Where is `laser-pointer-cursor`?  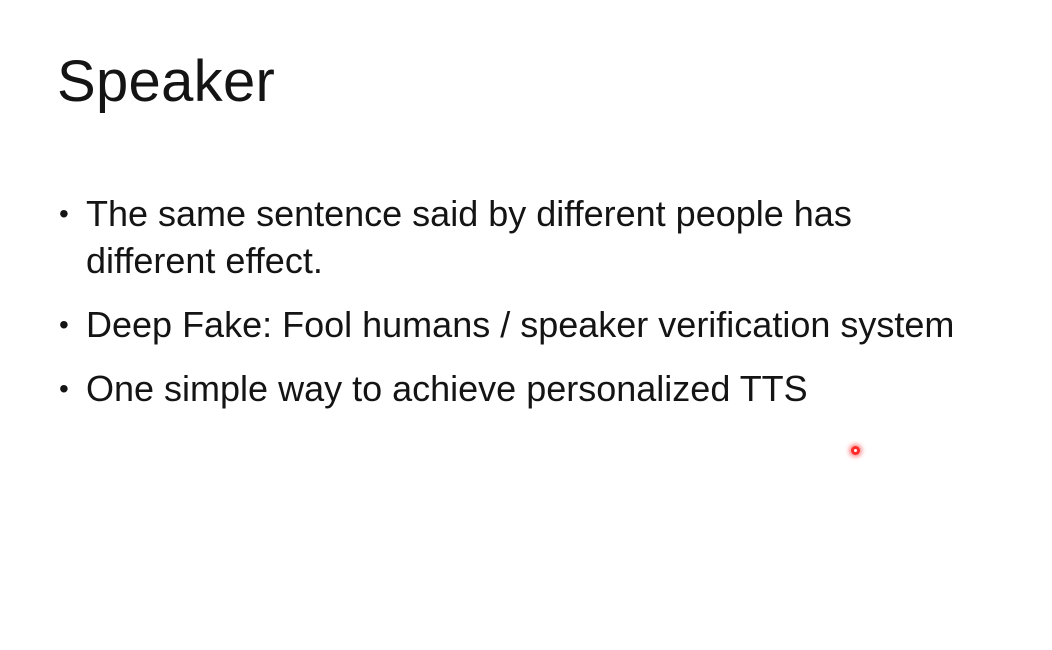
laser-pointer-cursor is located at coordinates (855, 450).